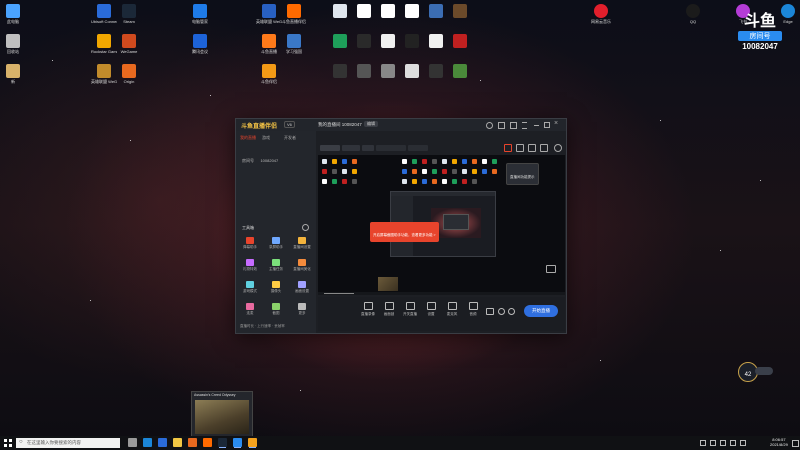 This screenshot has height=450, width=800. What do you see at coordinates (276, 309) in the screenshot?
I see `tool-button: 截图` at bounding box center [276, 309].